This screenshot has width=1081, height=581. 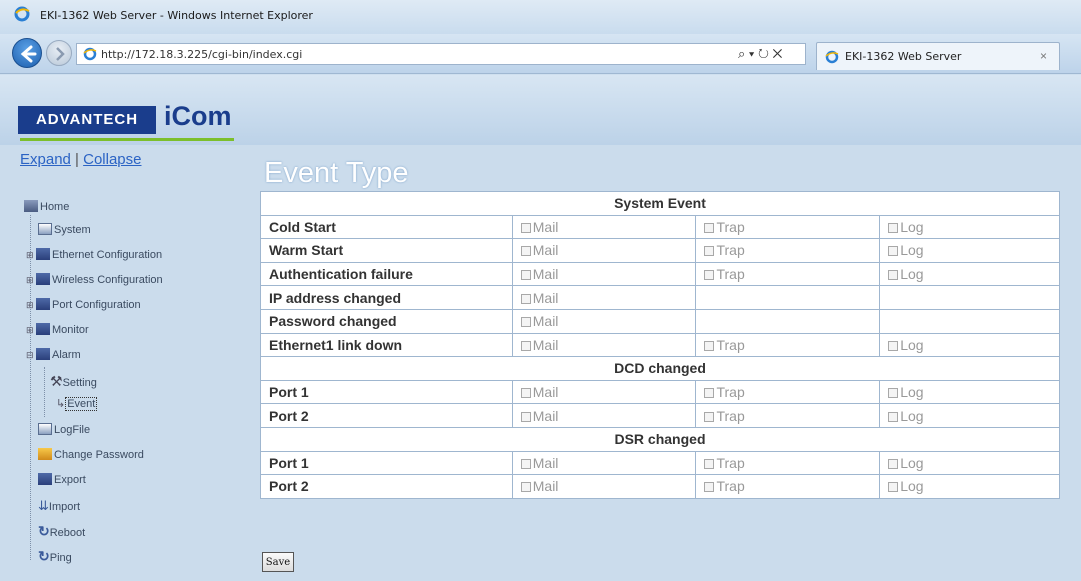 I want to click on trap-option-cell, so click(x=788, y=321).